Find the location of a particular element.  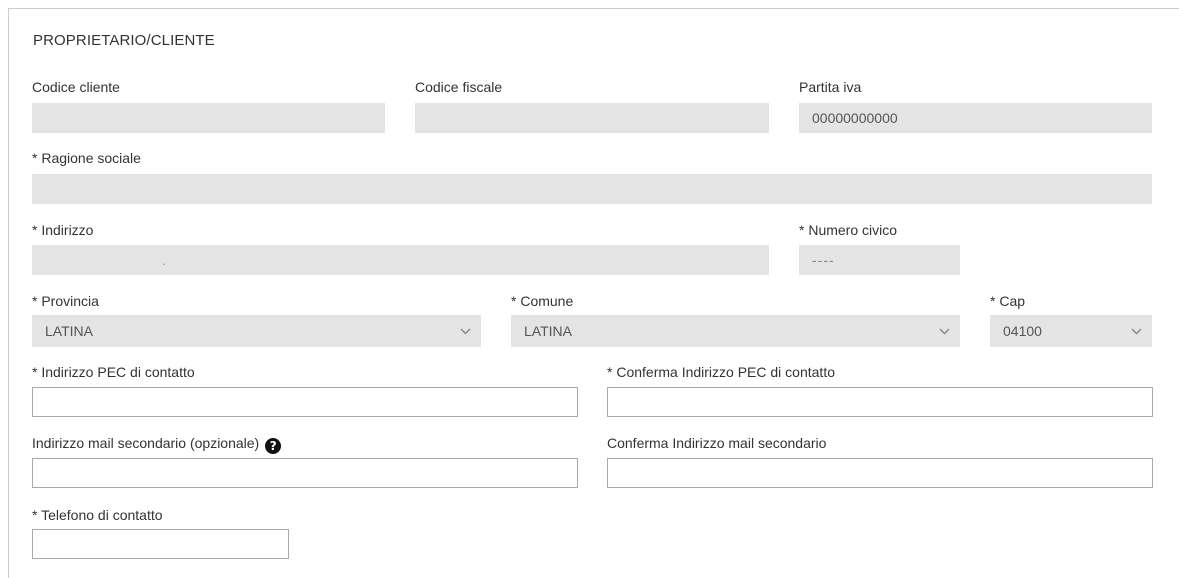

comune-value: LATINA is located at coordinates (548, 331).